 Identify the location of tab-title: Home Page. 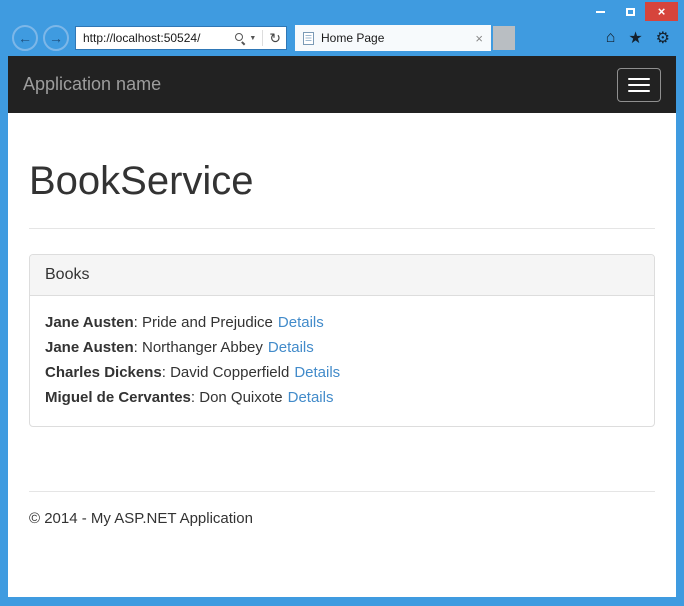
(353, 38).